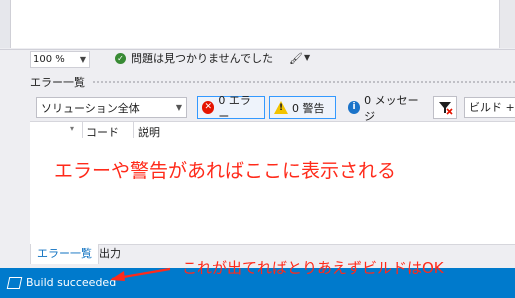  I want to click on tab-error-list: エラー一覧, so click(64, 254).